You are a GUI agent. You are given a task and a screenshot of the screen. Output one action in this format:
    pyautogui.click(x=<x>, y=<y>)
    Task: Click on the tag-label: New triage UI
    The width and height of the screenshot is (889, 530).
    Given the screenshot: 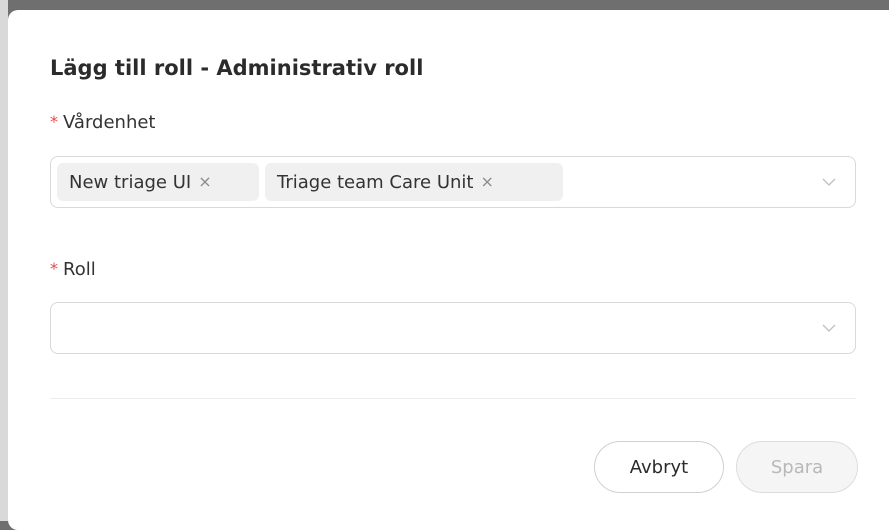 What is the action you would take?
    pyautogui.click(x=130, y=182)
    